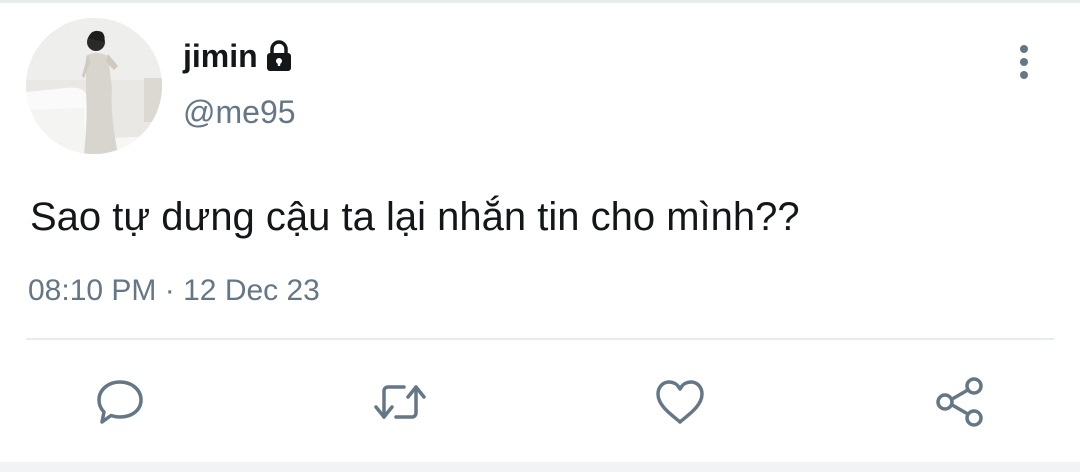 This screenshot has width=1080, height=472. What do you see at coordinates (540, 402) in the screenshot?
I see `action-bar` at bounding box center [540, 402].